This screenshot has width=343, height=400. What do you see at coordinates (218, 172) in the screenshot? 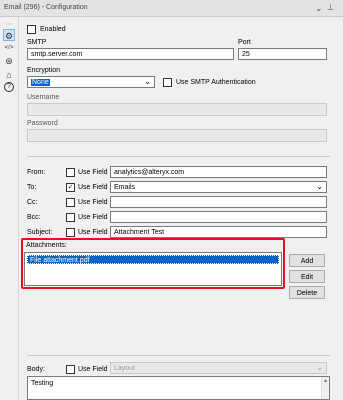
I see `from-input: analytics@alteryx.com` at bounding box center [218, 172].